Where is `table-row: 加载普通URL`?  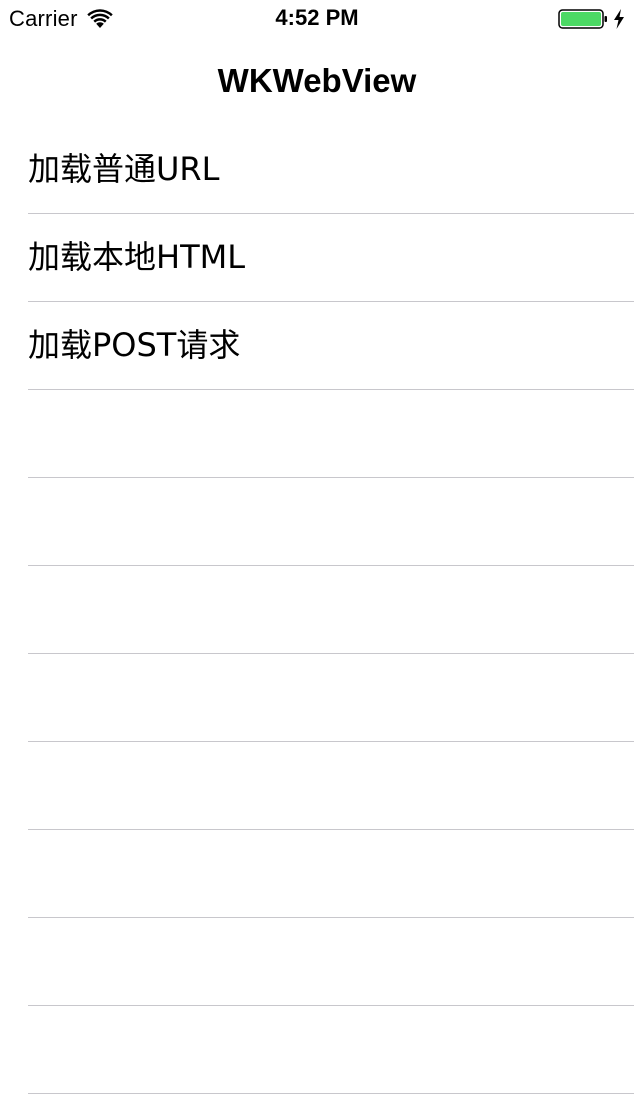 table-row: 加载普通URL is located at coordinates (331, 170).